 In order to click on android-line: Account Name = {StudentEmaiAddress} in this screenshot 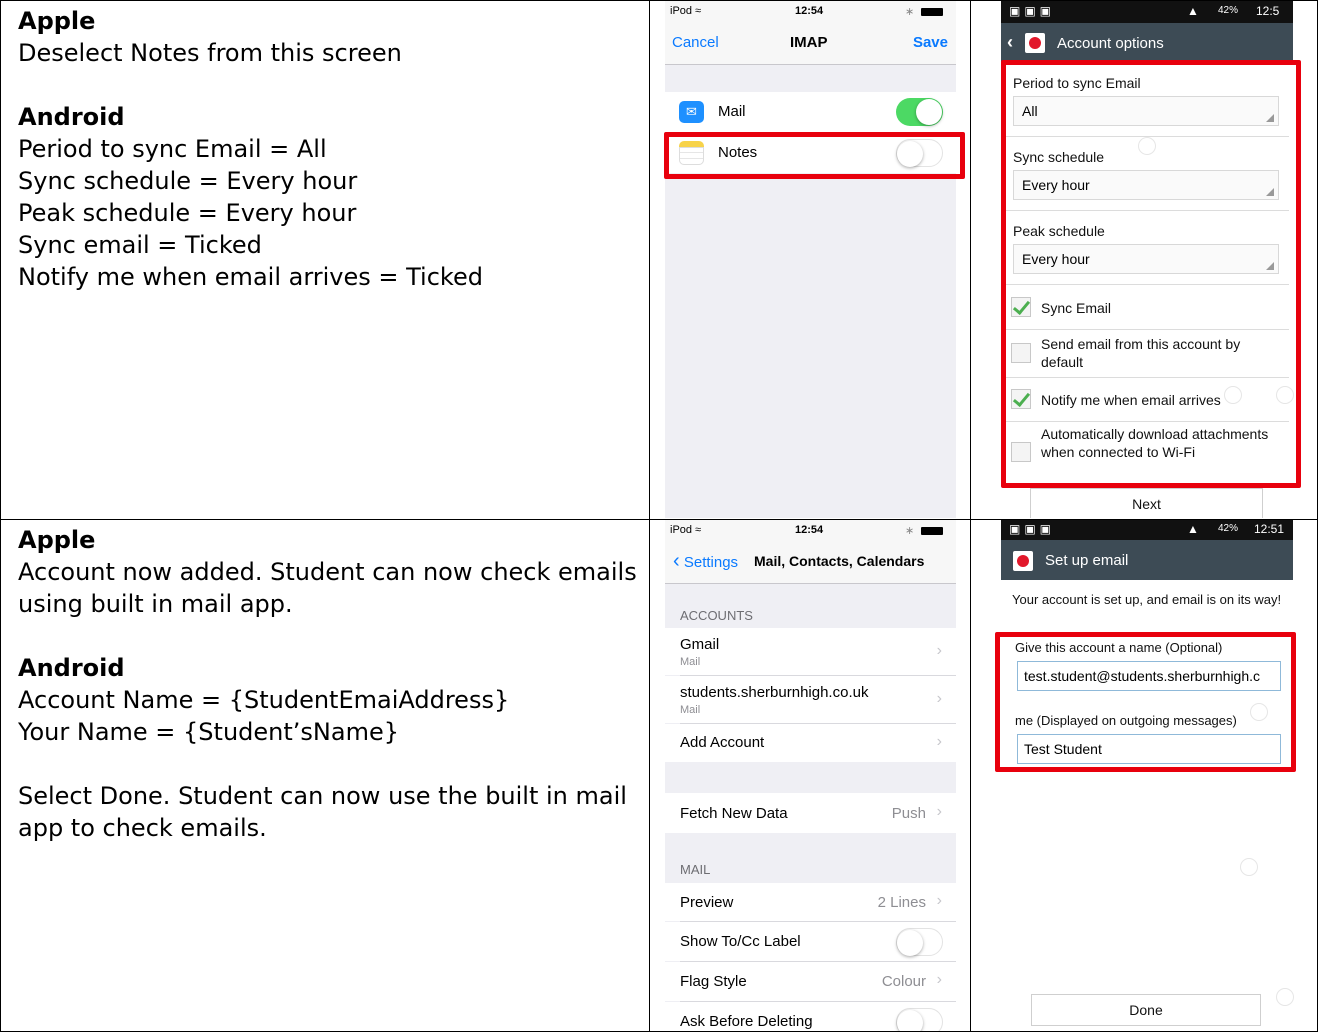, I will do `click(264, 700)`.